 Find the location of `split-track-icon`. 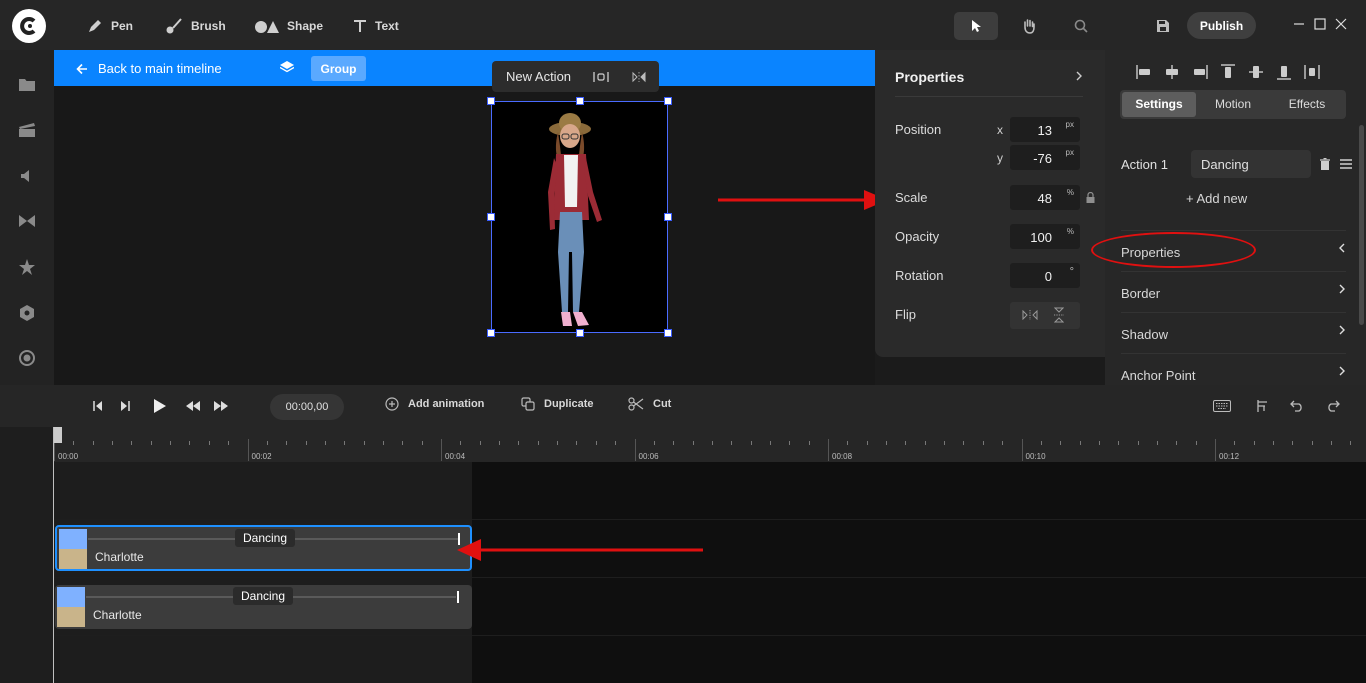

split-track-icon is located at coordinates (1262, 406).